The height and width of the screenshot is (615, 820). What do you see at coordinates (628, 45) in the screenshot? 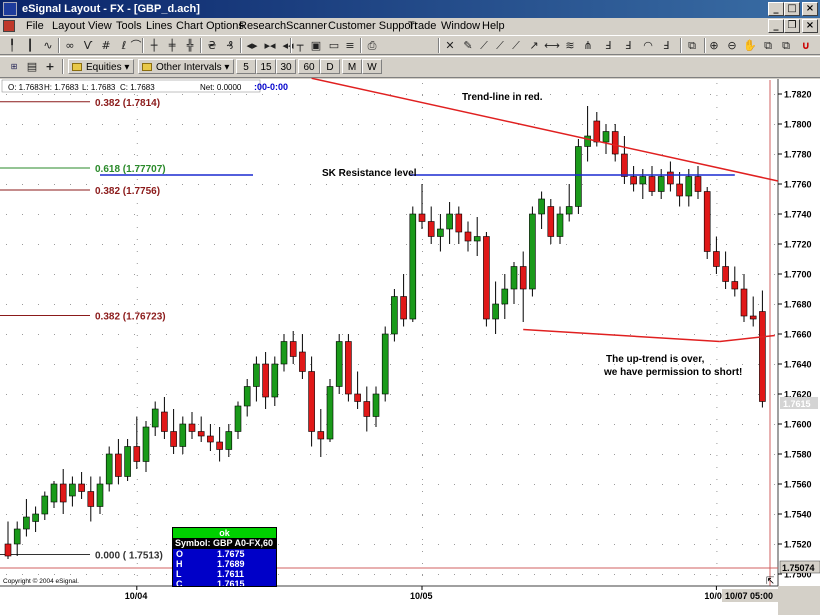
I see `fib-extension-icon: Ⅎ` at bounding box center [628, 45].